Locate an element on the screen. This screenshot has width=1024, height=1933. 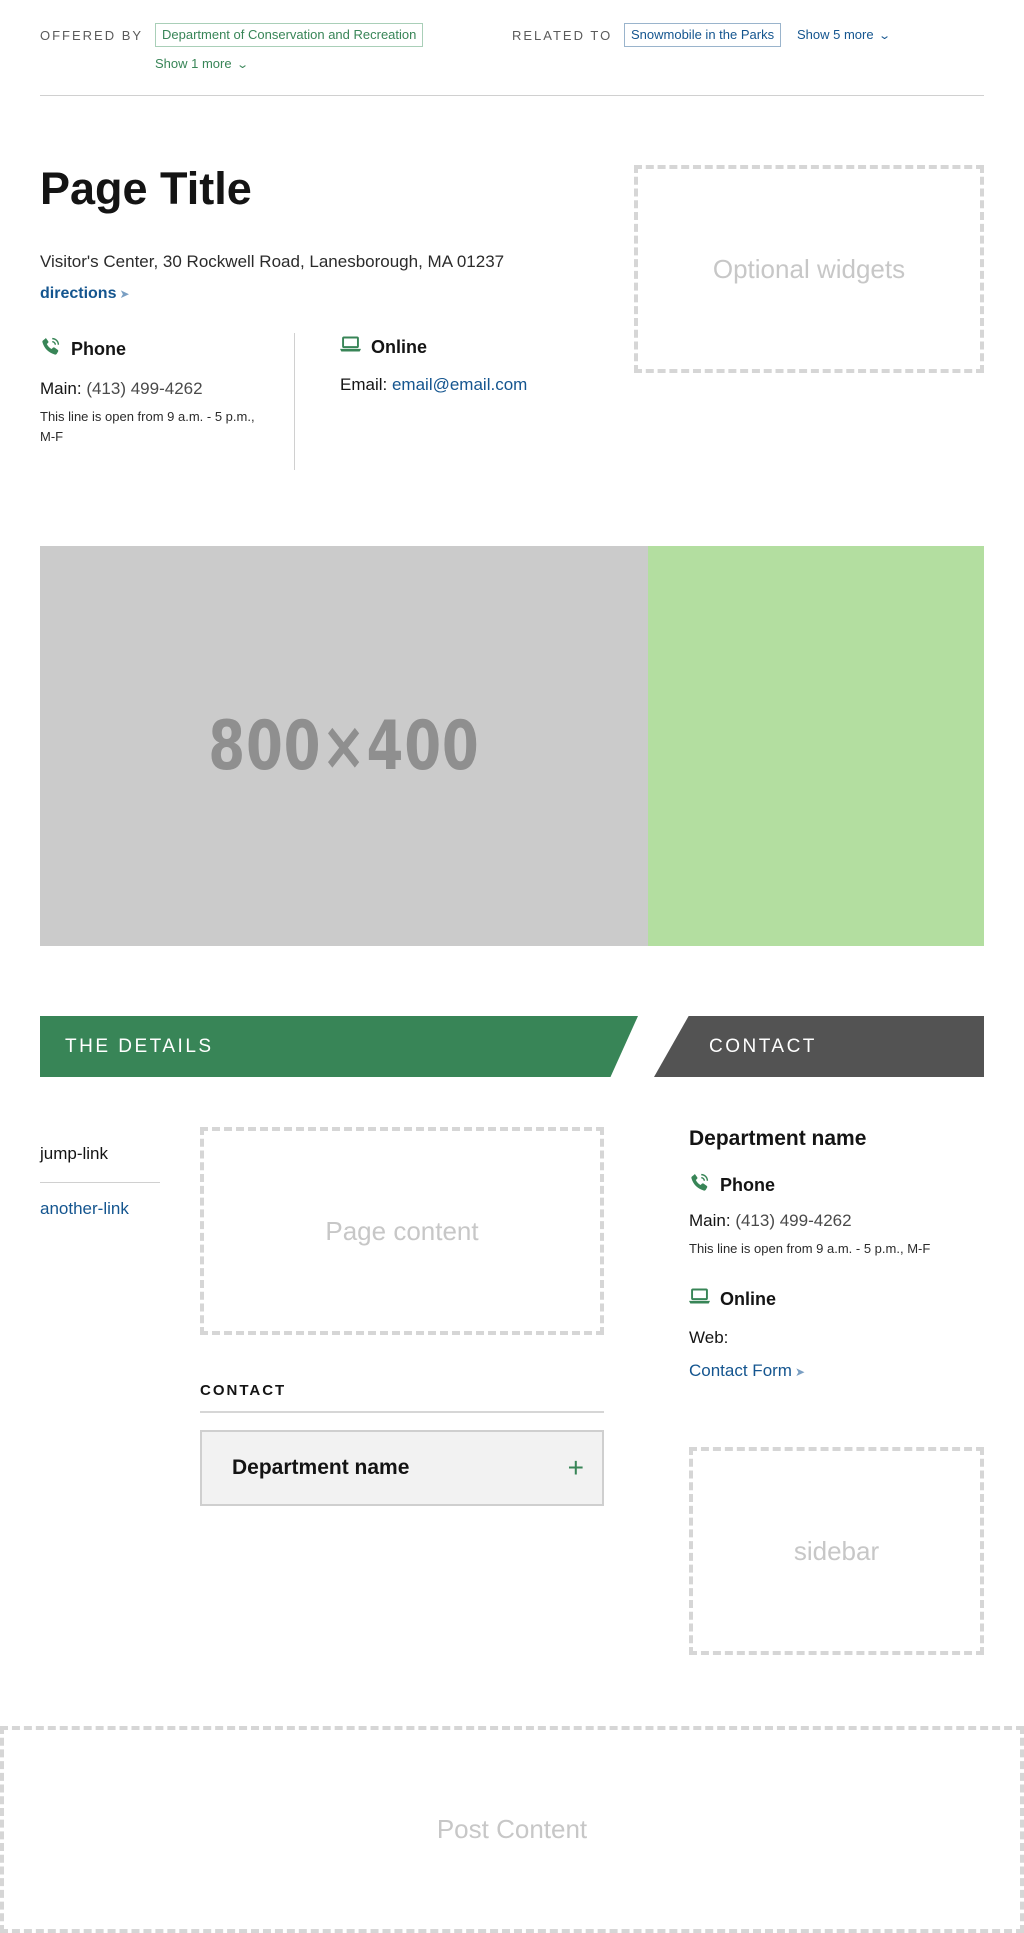
email-label: Email is located at coordinates (361, 384).